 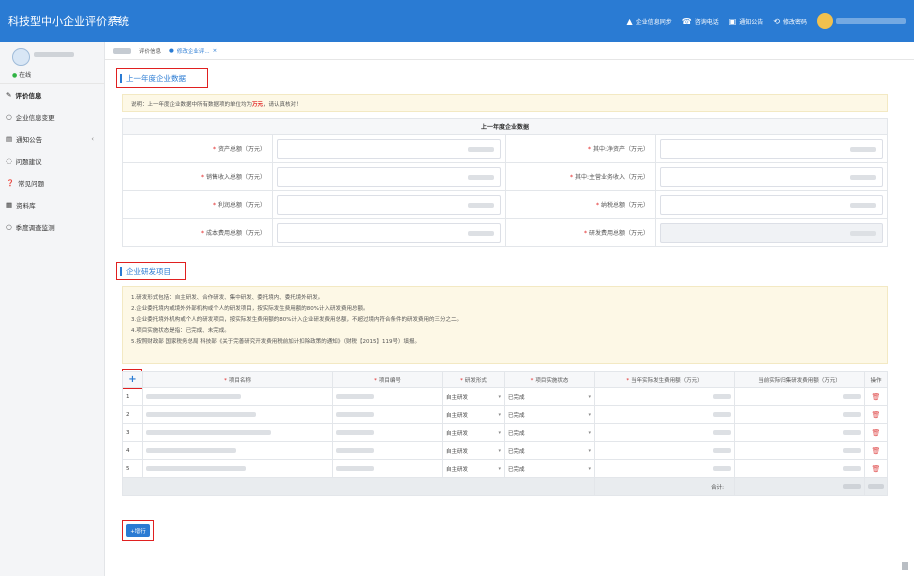 What do you see at coordinates (389, 204) in the screenshot?
I see `total-profit-input` at bounding box center [389, 204].